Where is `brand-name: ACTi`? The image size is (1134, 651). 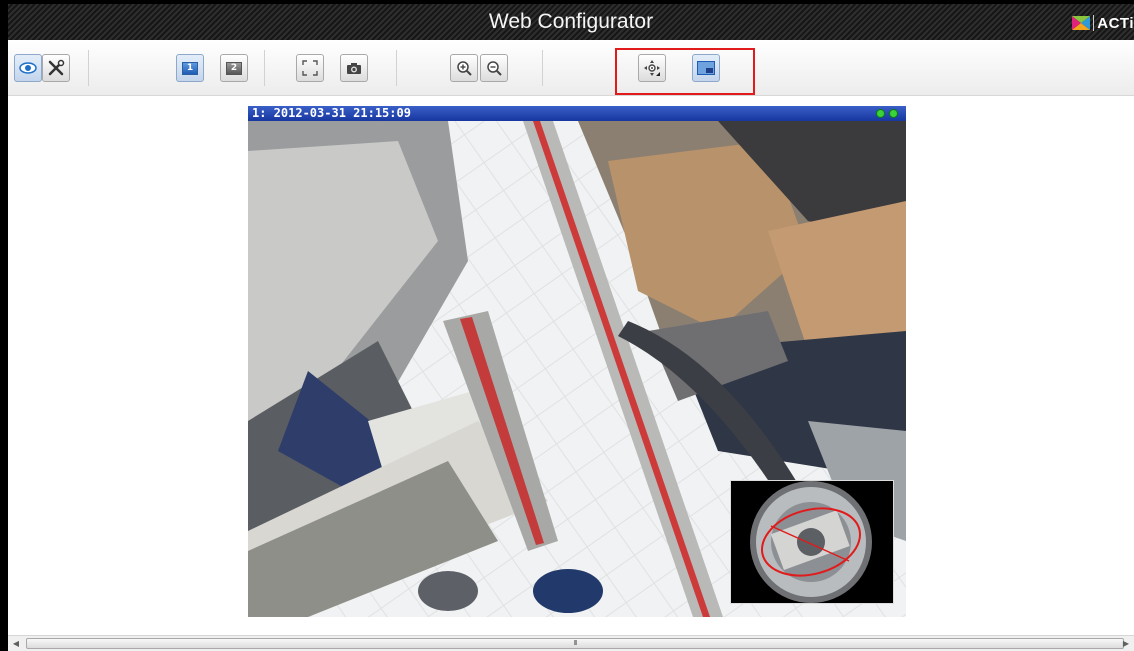 brand-name: ACTi is located at coordinates (1115, 23).